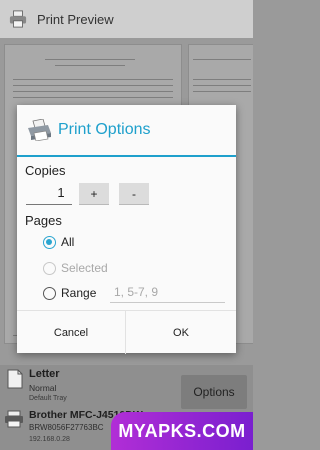 Image resolution: width=320 pixels, height=450 pixels. I want to click on radio-selected-label: Selected, so click(84, 268).